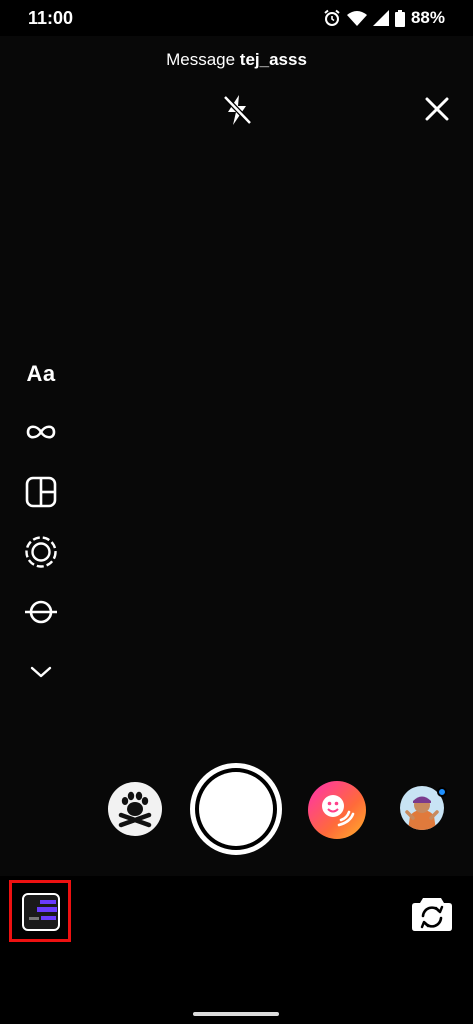  I want to click on level-icon, so click(41, 612).